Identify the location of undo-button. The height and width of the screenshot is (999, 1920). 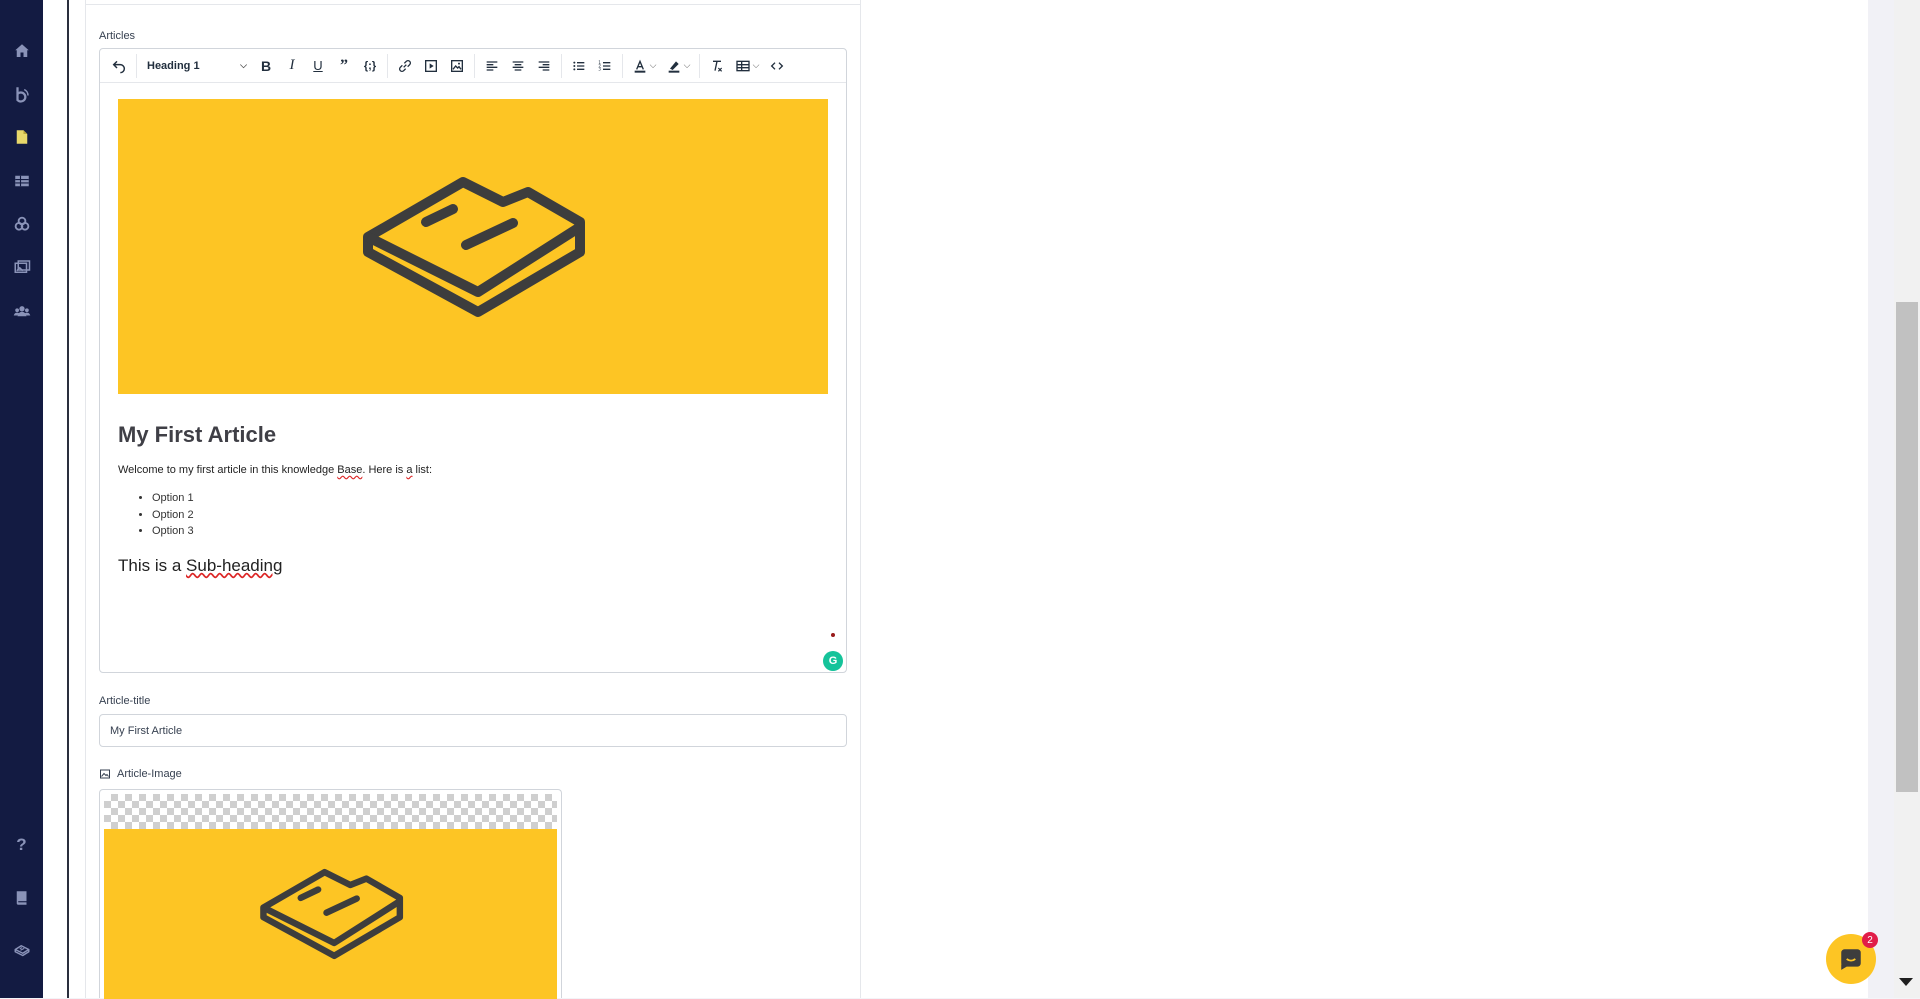
(119, 66).